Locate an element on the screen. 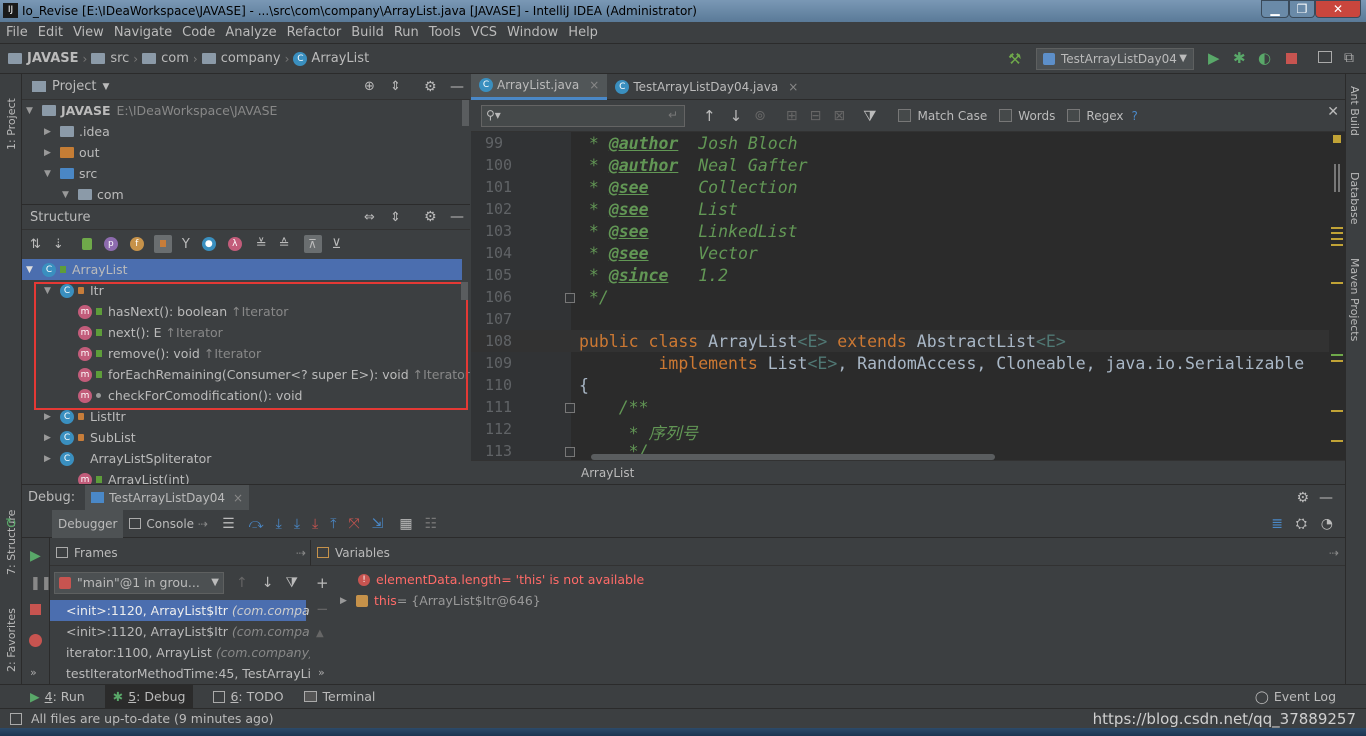 The width and height of the screenshot is (1366, 736). frame-item: iterator:1100, ArrayList (com.company) is located at coordinates (180, 652).